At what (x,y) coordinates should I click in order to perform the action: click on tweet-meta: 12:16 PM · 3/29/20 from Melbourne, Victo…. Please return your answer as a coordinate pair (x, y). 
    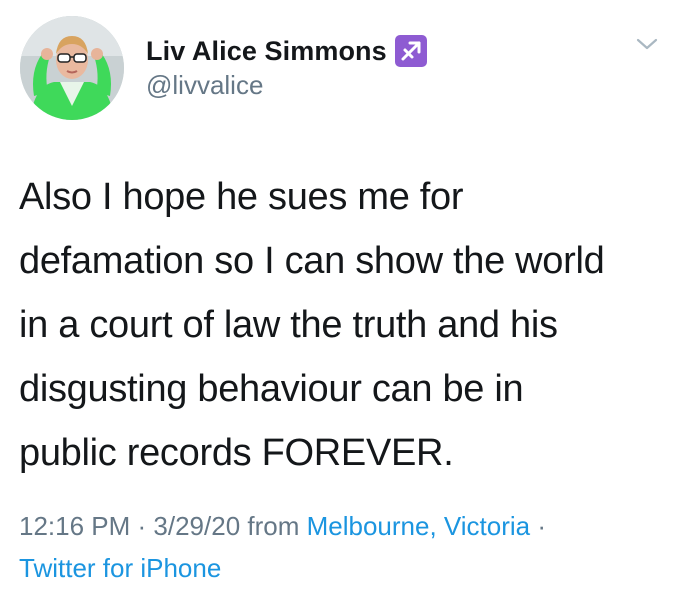
    Looking at the image, I should click on (341, 547).